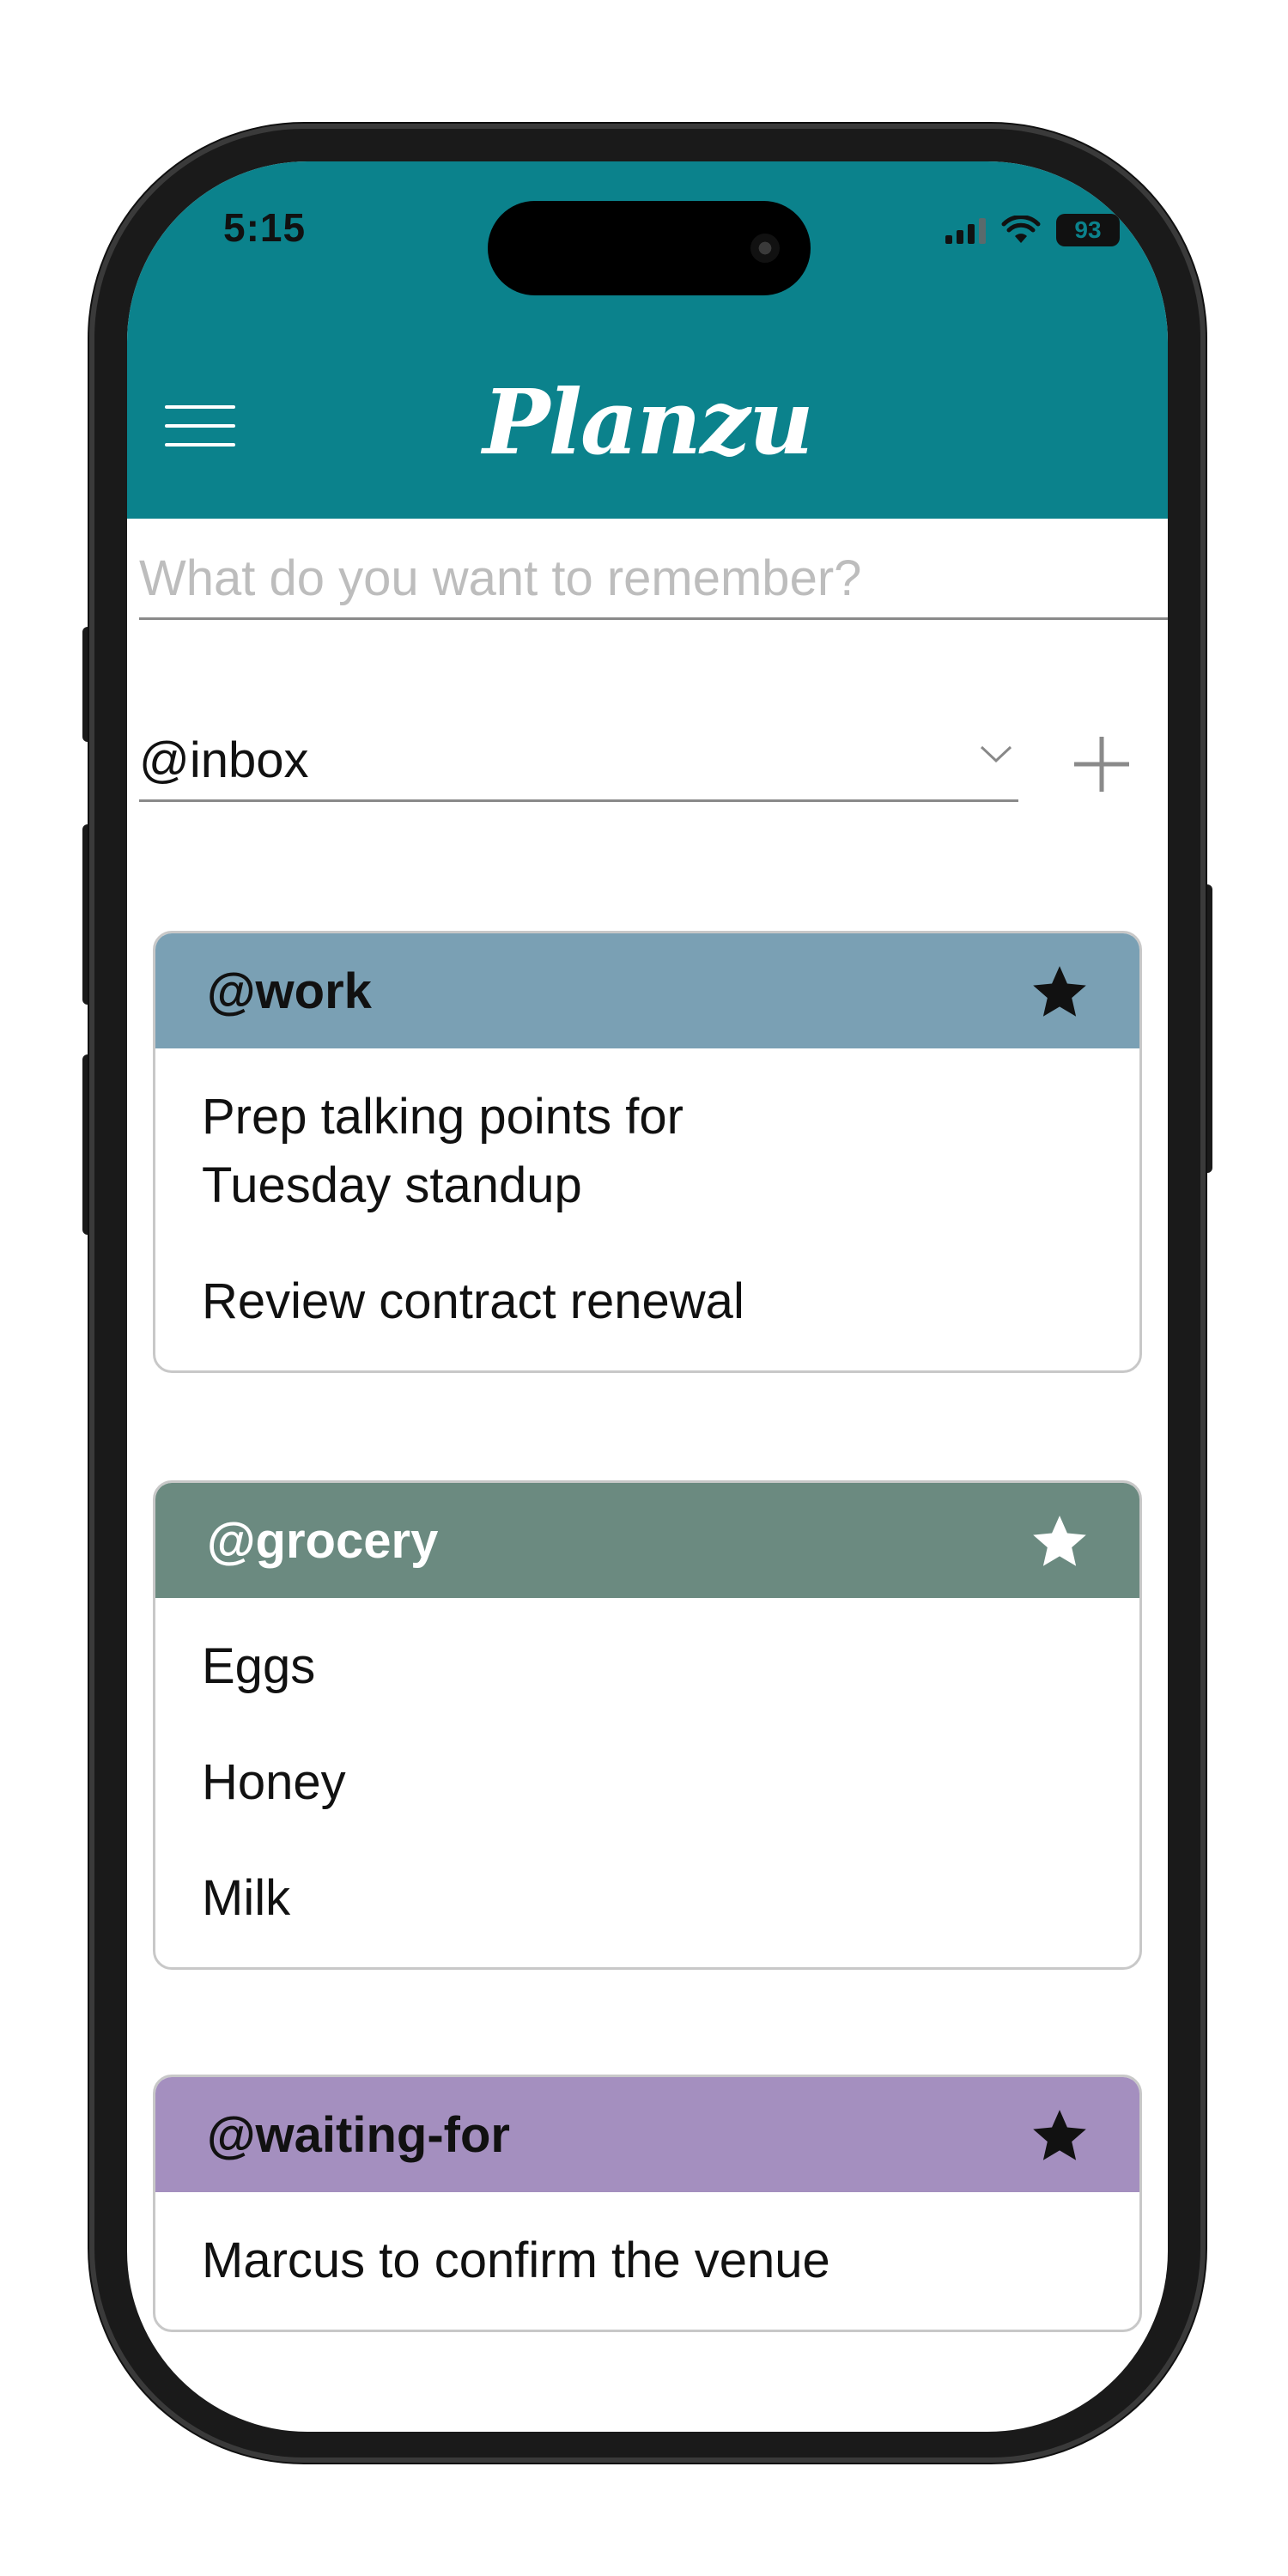 This screenshot has height=2576, width=1288. Describe the element at coordinates (578, 761) in the screenshot. I see `context-select: @inbox` at that location.